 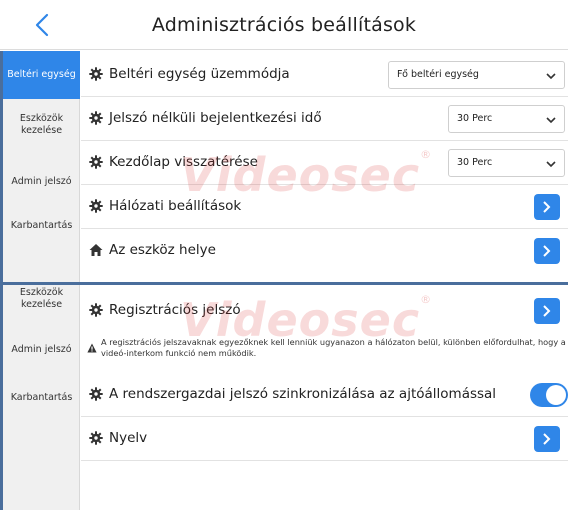 What do you see at coordinates (175, 310) in the screenshot?
I see `row-label: Regisztrációs jelszó` at bounding box center [175, 310].